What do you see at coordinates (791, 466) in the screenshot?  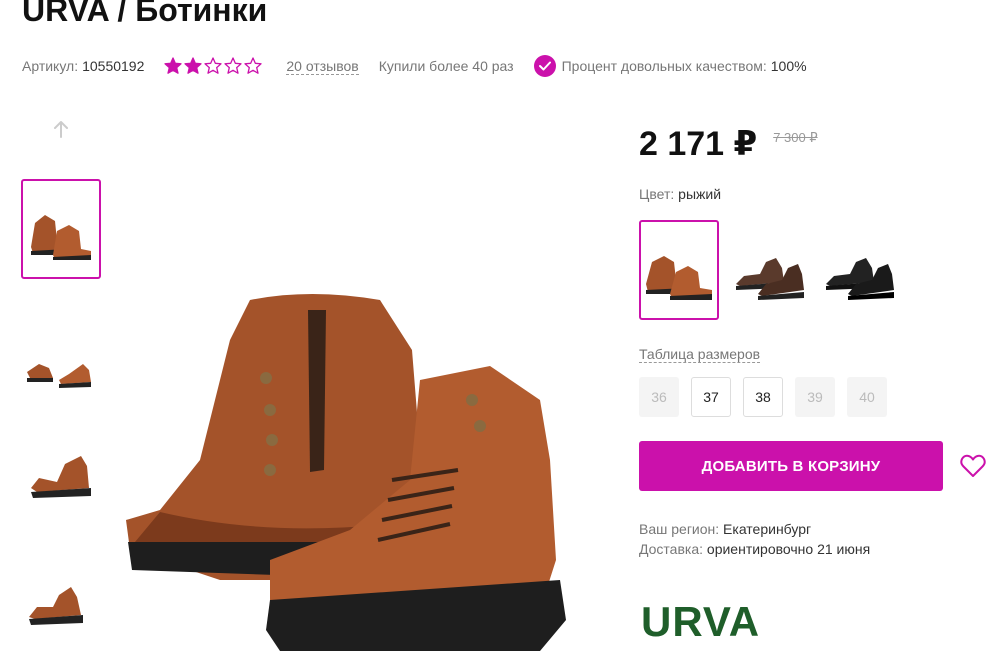 I see `add-to-cart-button: ДОБАВИТЬ В КОРЗИНУ` at bounding box center [791, 466].